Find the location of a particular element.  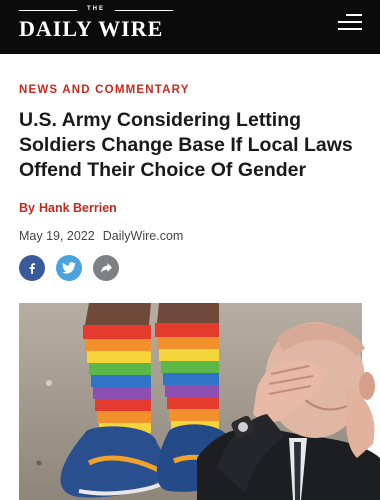

share-arrow-icon is located at coordinates (106, 268).